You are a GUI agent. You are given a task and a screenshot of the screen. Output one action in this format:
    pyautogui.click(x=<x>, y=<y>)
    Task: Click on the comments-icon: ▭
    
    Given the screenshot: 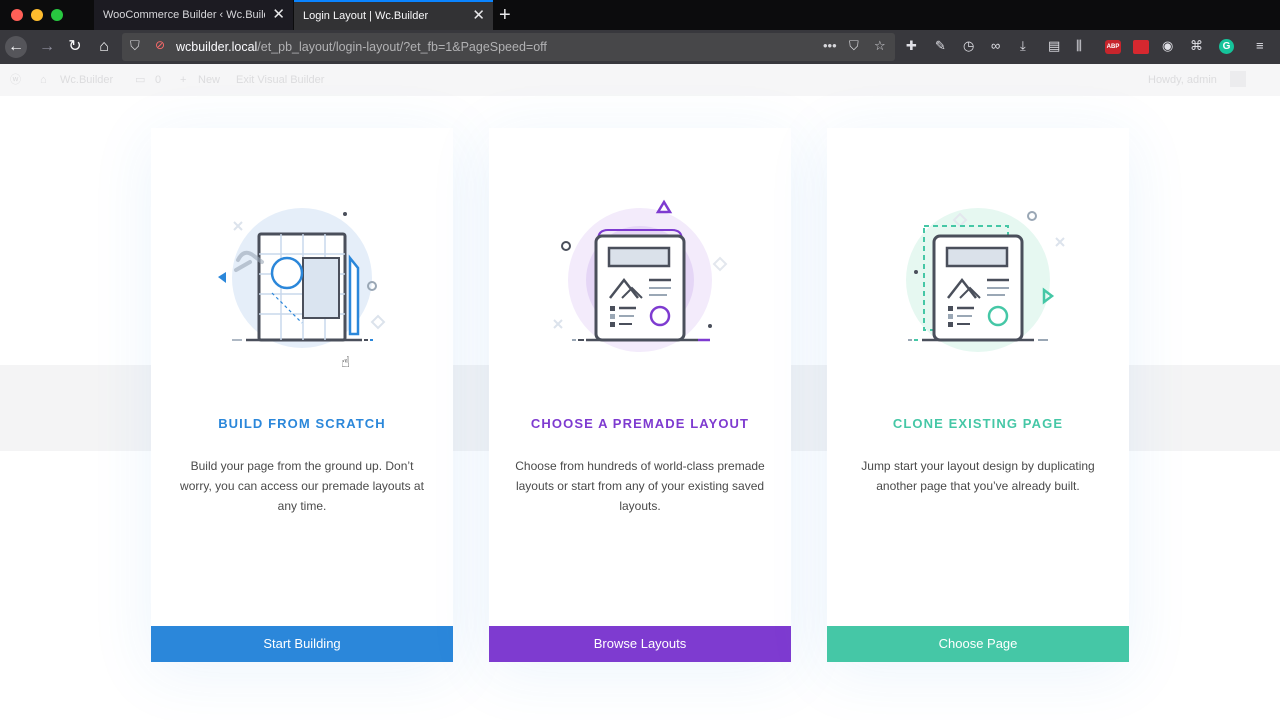 What is the action you would take?
    pyautogui.click(x=140, y=80)
    